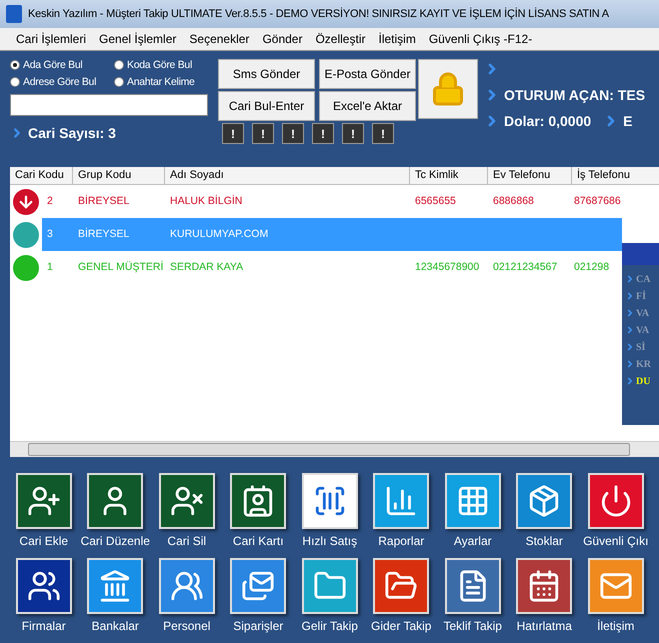 This screenshot has height=643, width=659. Describe the element at coordinates (575, 95) in the screenshot. I see `session-user: OTURUM AÇAN: TES` at that location.